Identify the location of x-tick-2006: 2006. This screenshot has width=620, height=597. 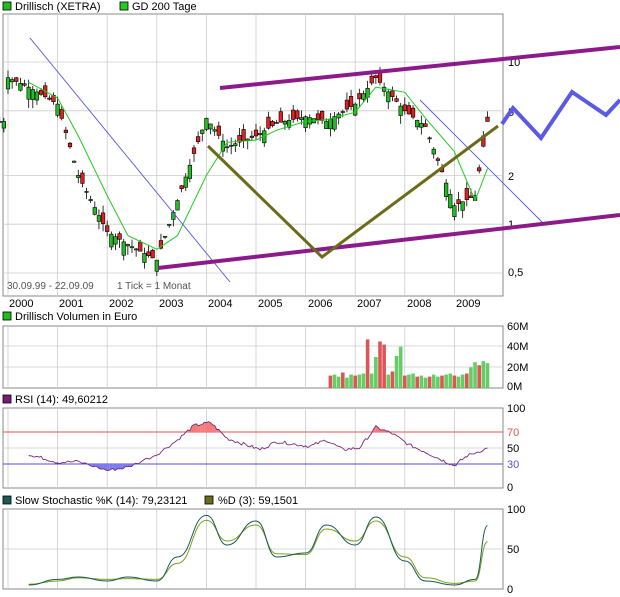
(320, 304).